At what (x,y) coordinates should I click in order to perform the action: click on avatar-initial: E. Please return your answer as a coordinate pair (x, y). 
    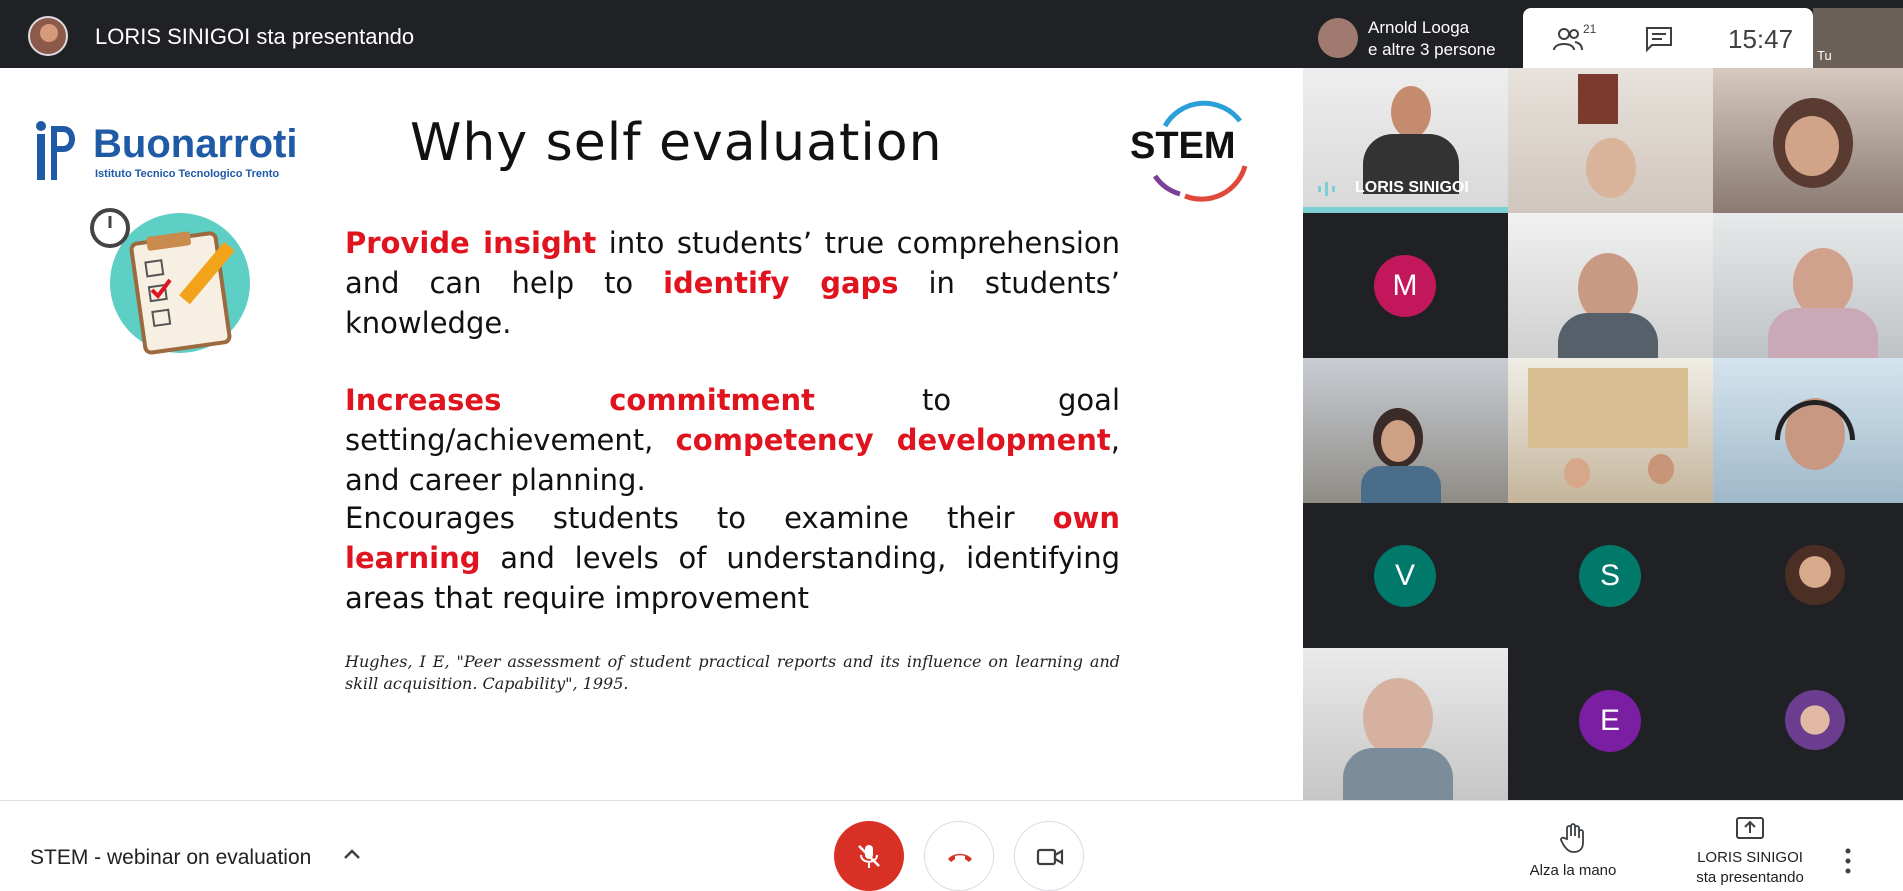
    Looking at the image, I should click on (1610, 721).